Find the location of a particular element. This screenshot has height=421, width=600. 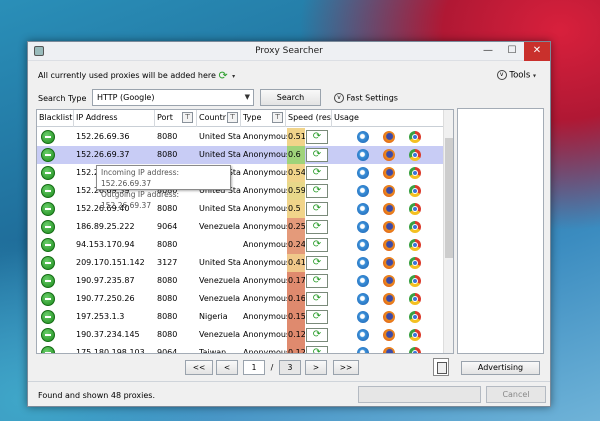

vertical-scrollbar is located at coordinates (448, 231).